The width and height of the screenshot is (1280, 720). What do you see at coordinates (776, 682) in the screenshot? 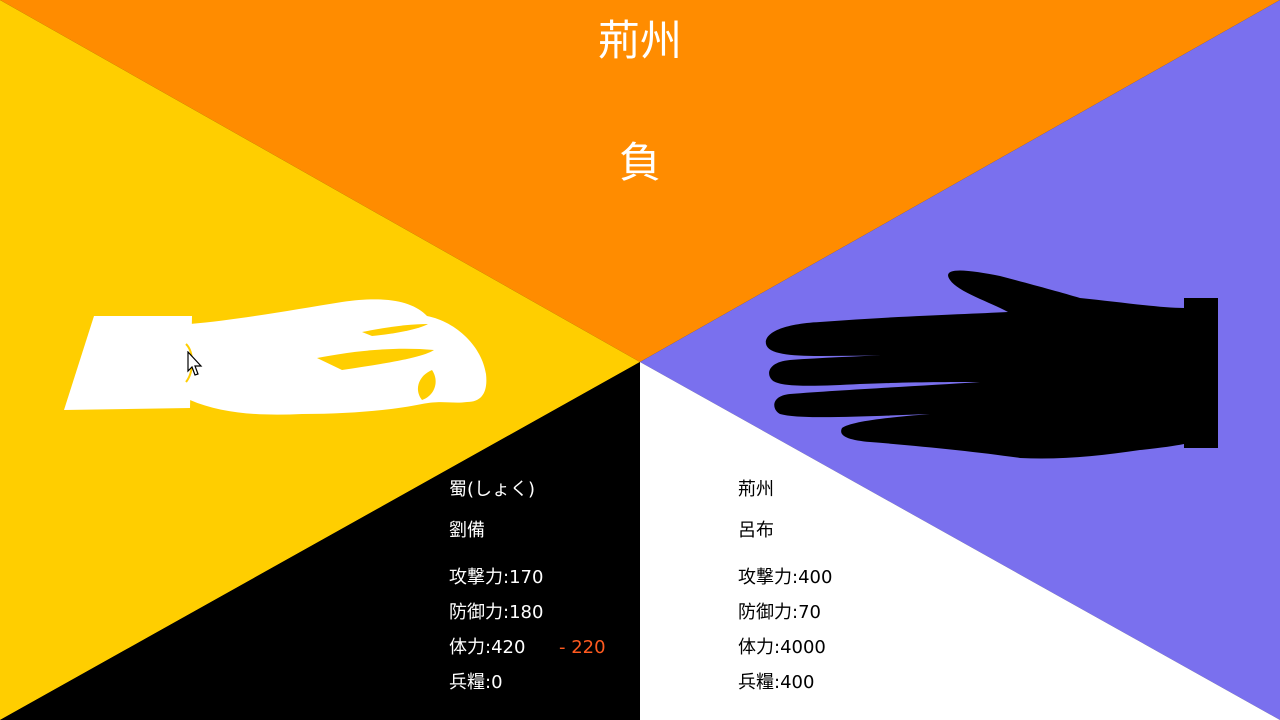
I see `enemy-food: 兵糧:400` at bounding box center [776, 682].